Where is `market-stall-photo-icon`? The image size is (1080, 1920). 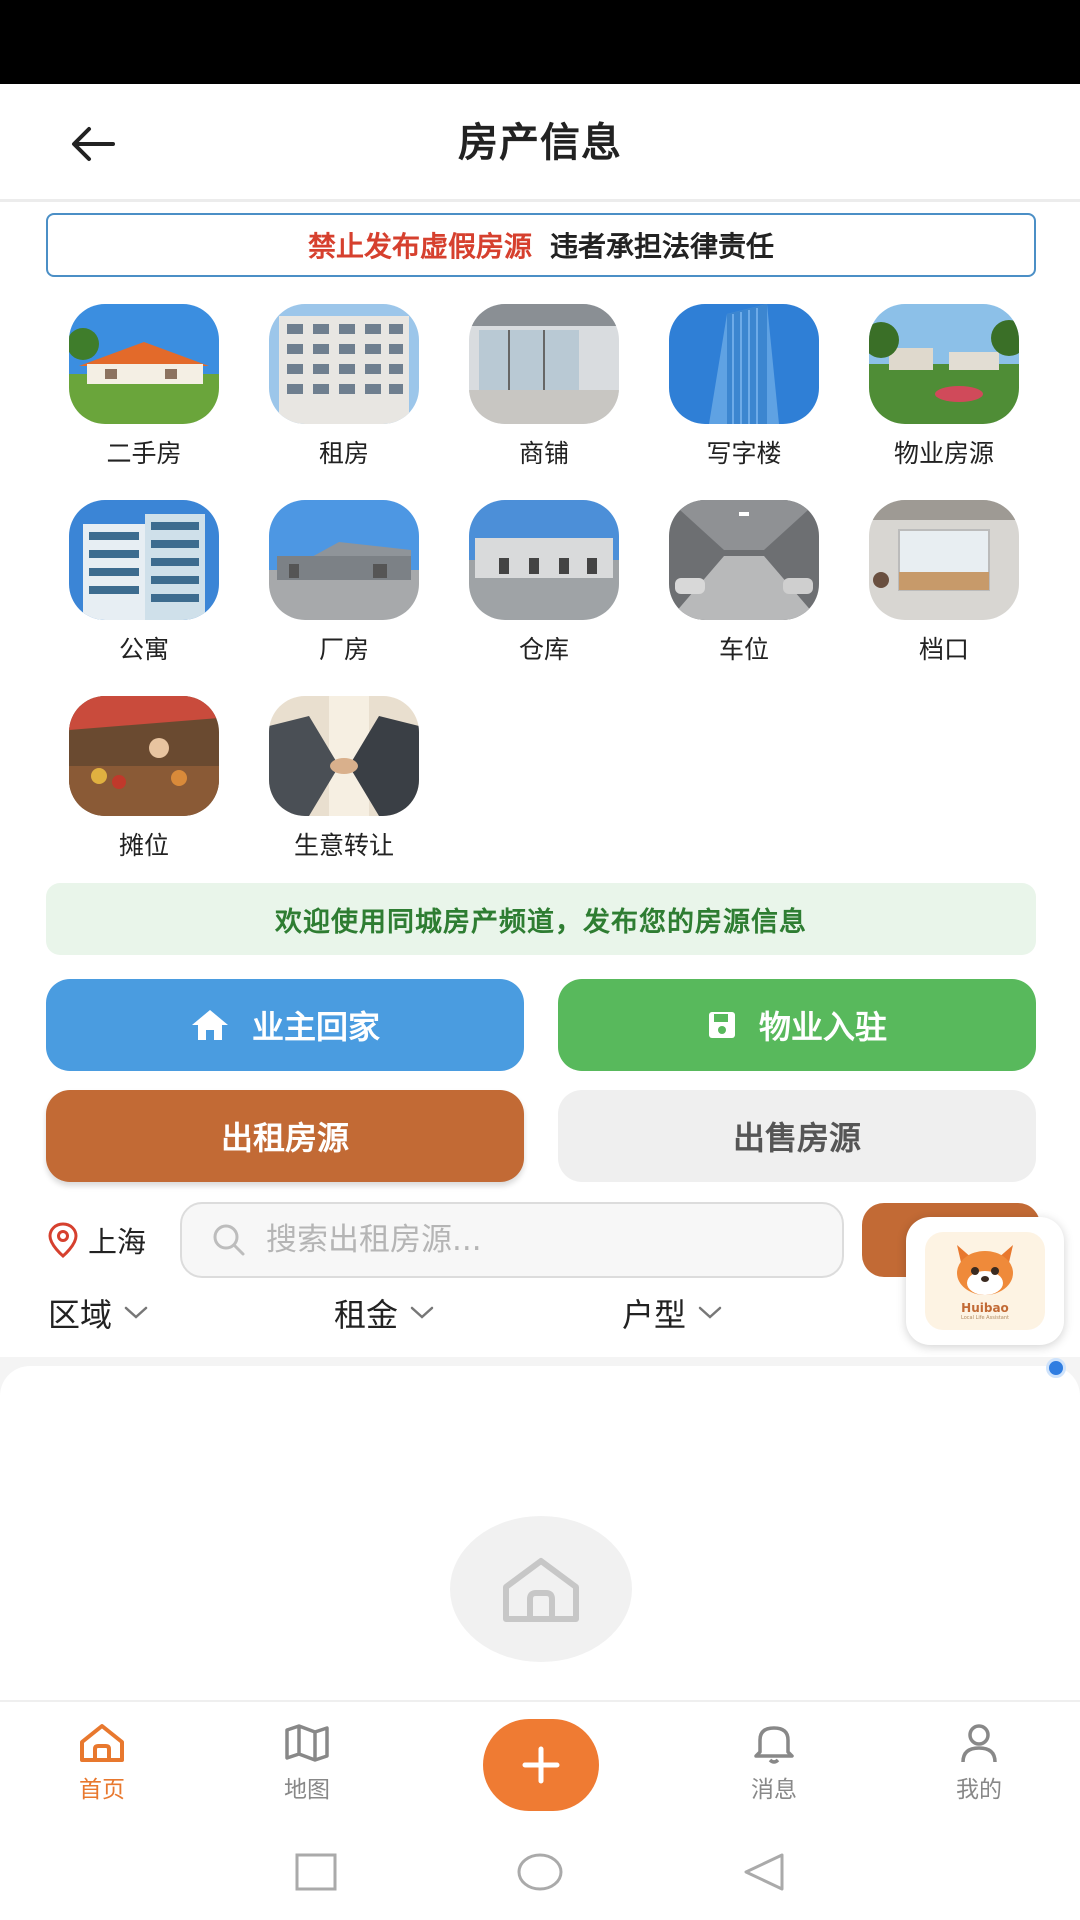 market-stall-photo-icon is located at coordinates (944, 560).